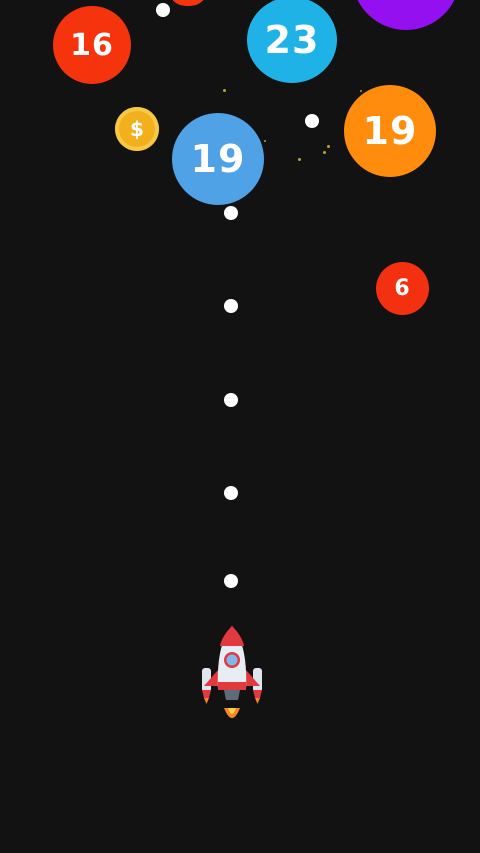 Image resolution: width=480 pixels, height=853 pixels. I want to click on coin-symbol: $, so click(137, 129).